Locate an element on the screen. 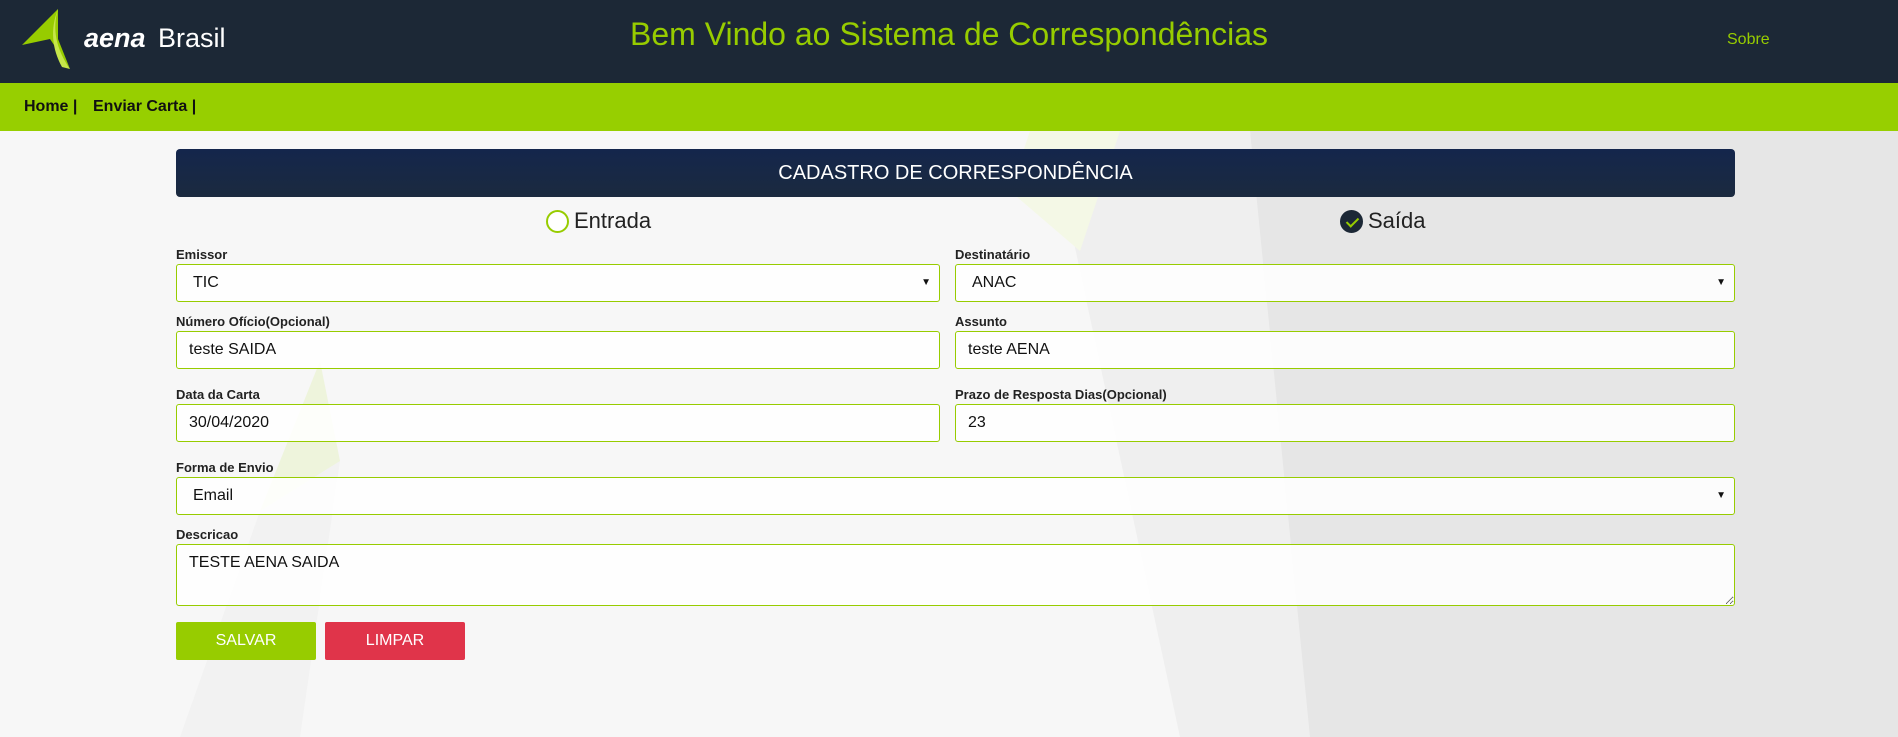  assunto-label: Assunto is located at coordinates (981, 321).